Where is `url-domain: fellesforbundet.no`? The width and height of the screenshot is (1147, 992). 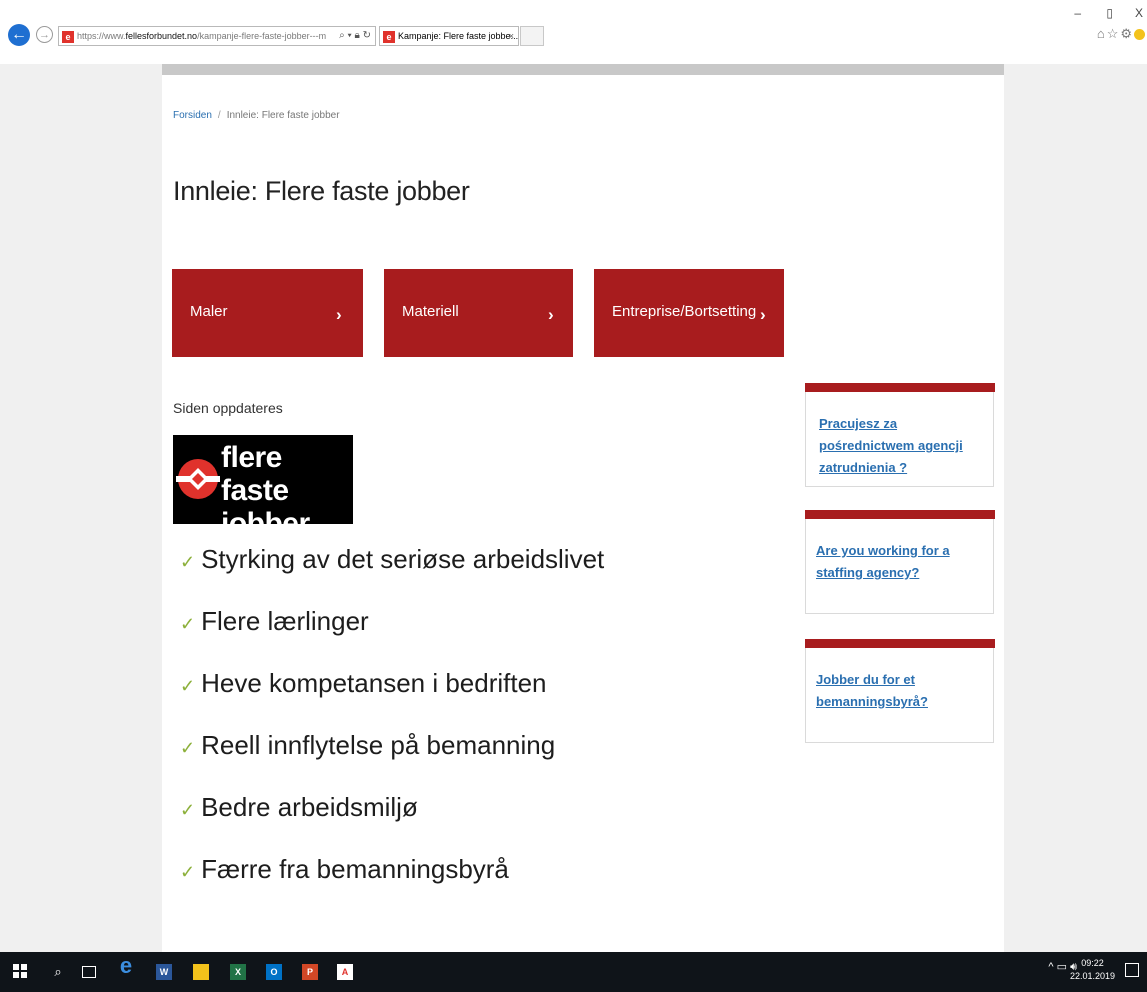 url-domain: fellesforbundet.no is located at coordinates (161, 36).